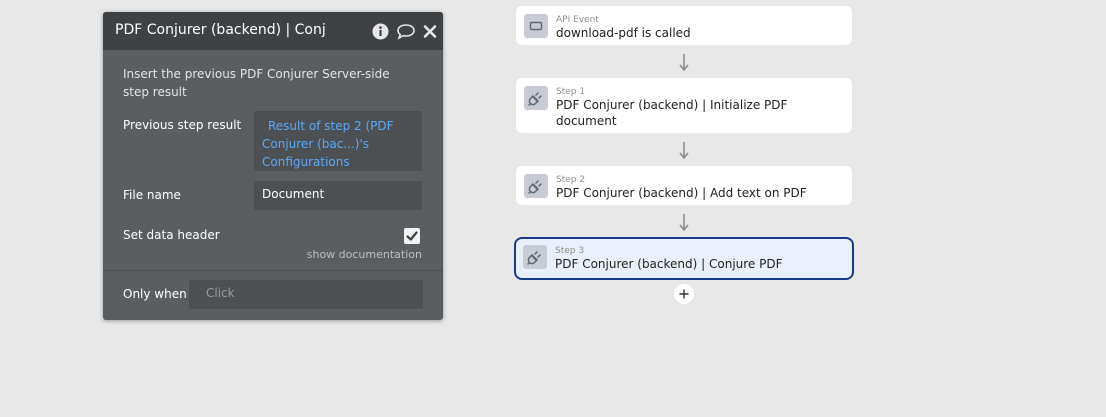 The height and width of the screenshot is (417, 1106). What do you see at coordinates (155, 294) in the screenshot?
I see `only-when-label: Only when` at bounding box center [155, 294].